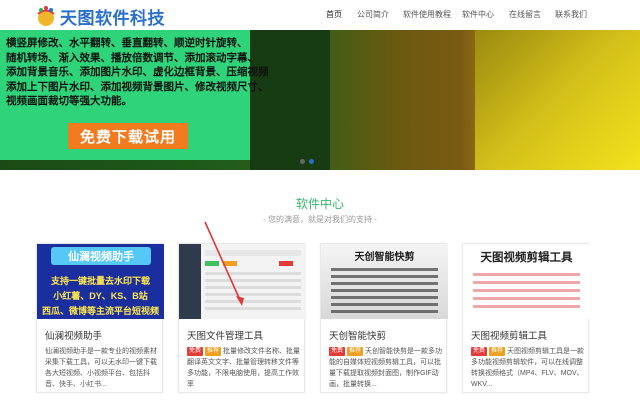  What do you see at coordinates (132, 57) in the screenshot?
I see `banner-line: 随机转场、渐入效果、播放倍数调节、添加滚动字幕、` at bounding box center [132, 57].